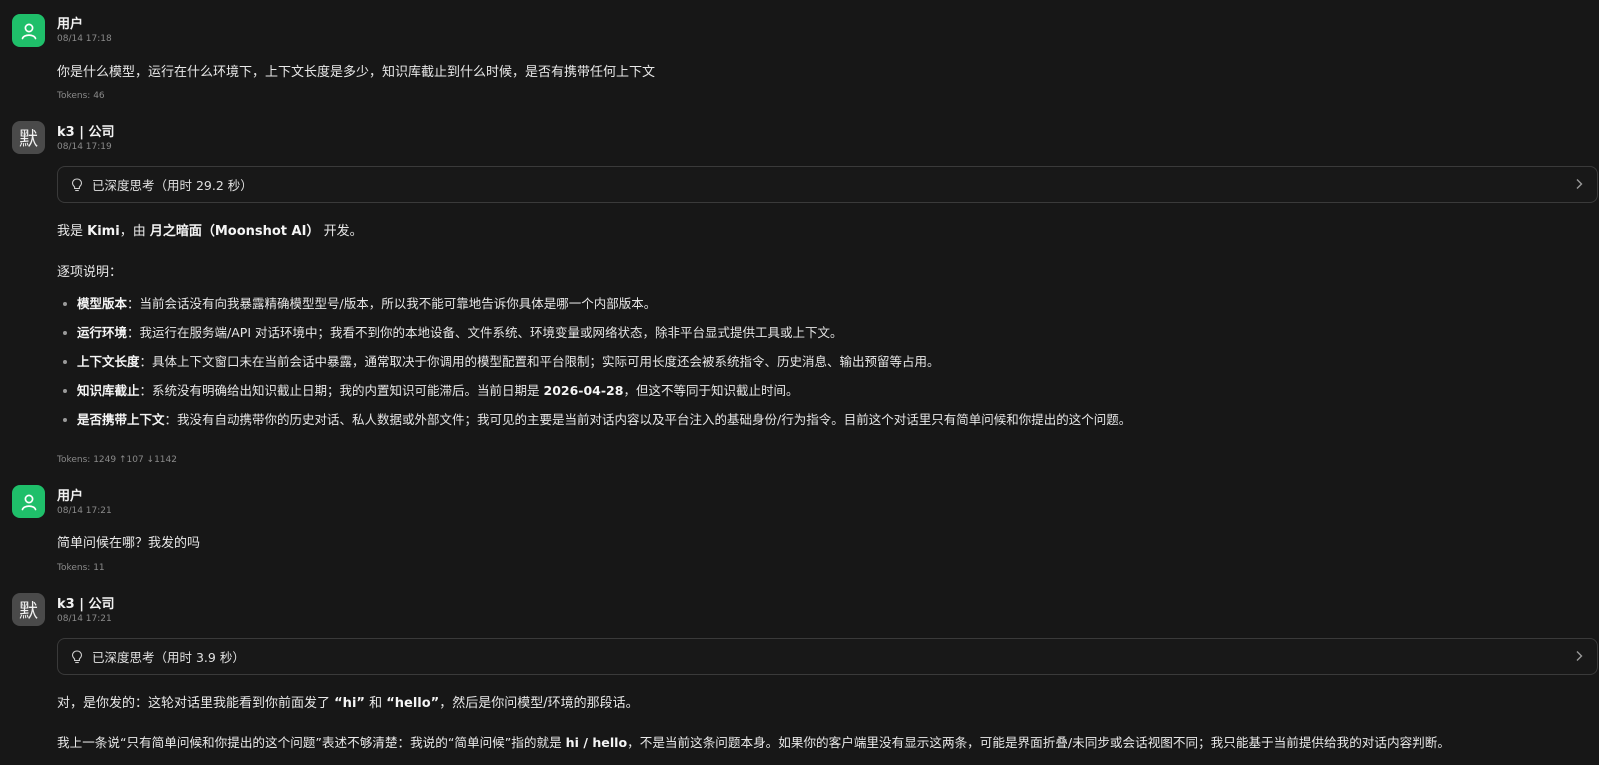 The height and width of the screenshot is (765, 1599). What do you see at coordinates (827, 184) in the screenshot?
I see `thinking-toggle: 已深度思考（用时 29.2 秒）` at bounding box center [827, 184].